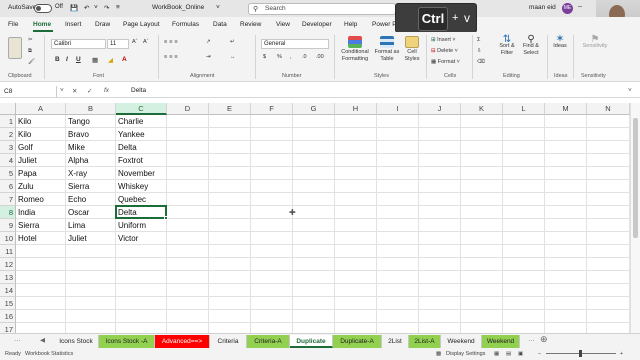  Describe the element at coordinates (78, 44) in the screenshot. I see `font-name-select: Calibri` at that location.